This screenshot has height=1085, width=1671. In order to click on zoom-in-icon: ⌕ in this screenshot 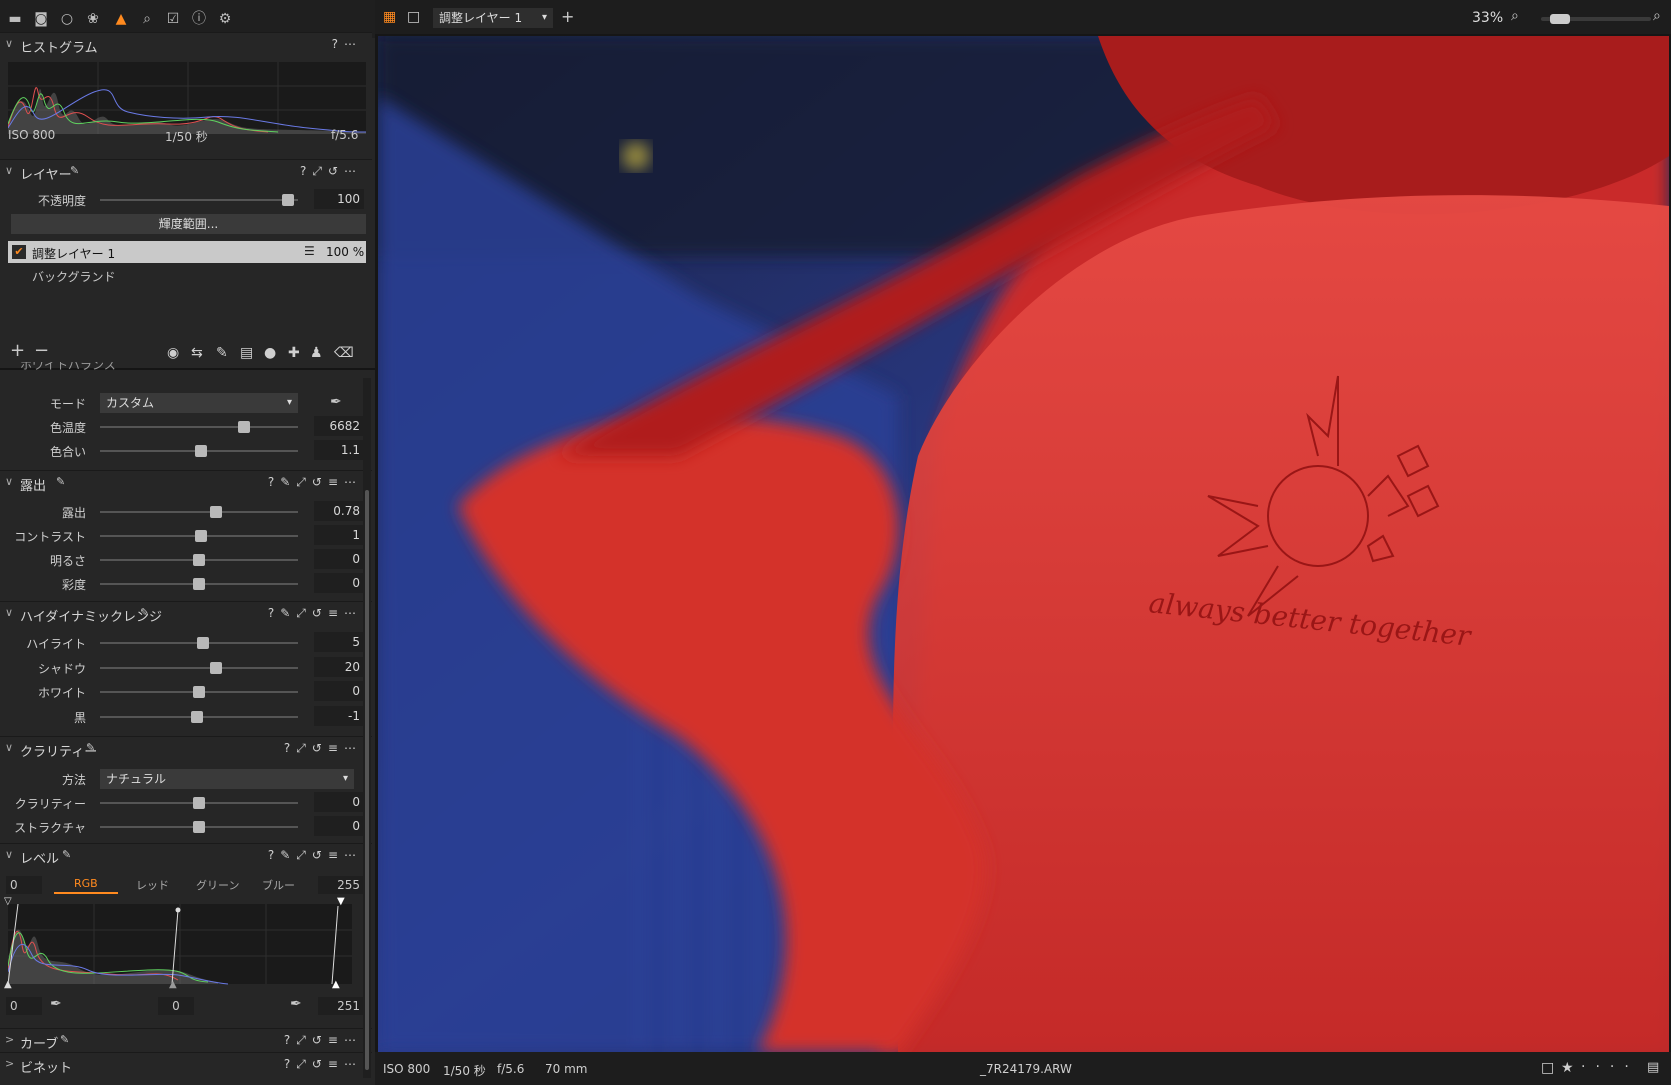, I will do `click(1657, 16)`.